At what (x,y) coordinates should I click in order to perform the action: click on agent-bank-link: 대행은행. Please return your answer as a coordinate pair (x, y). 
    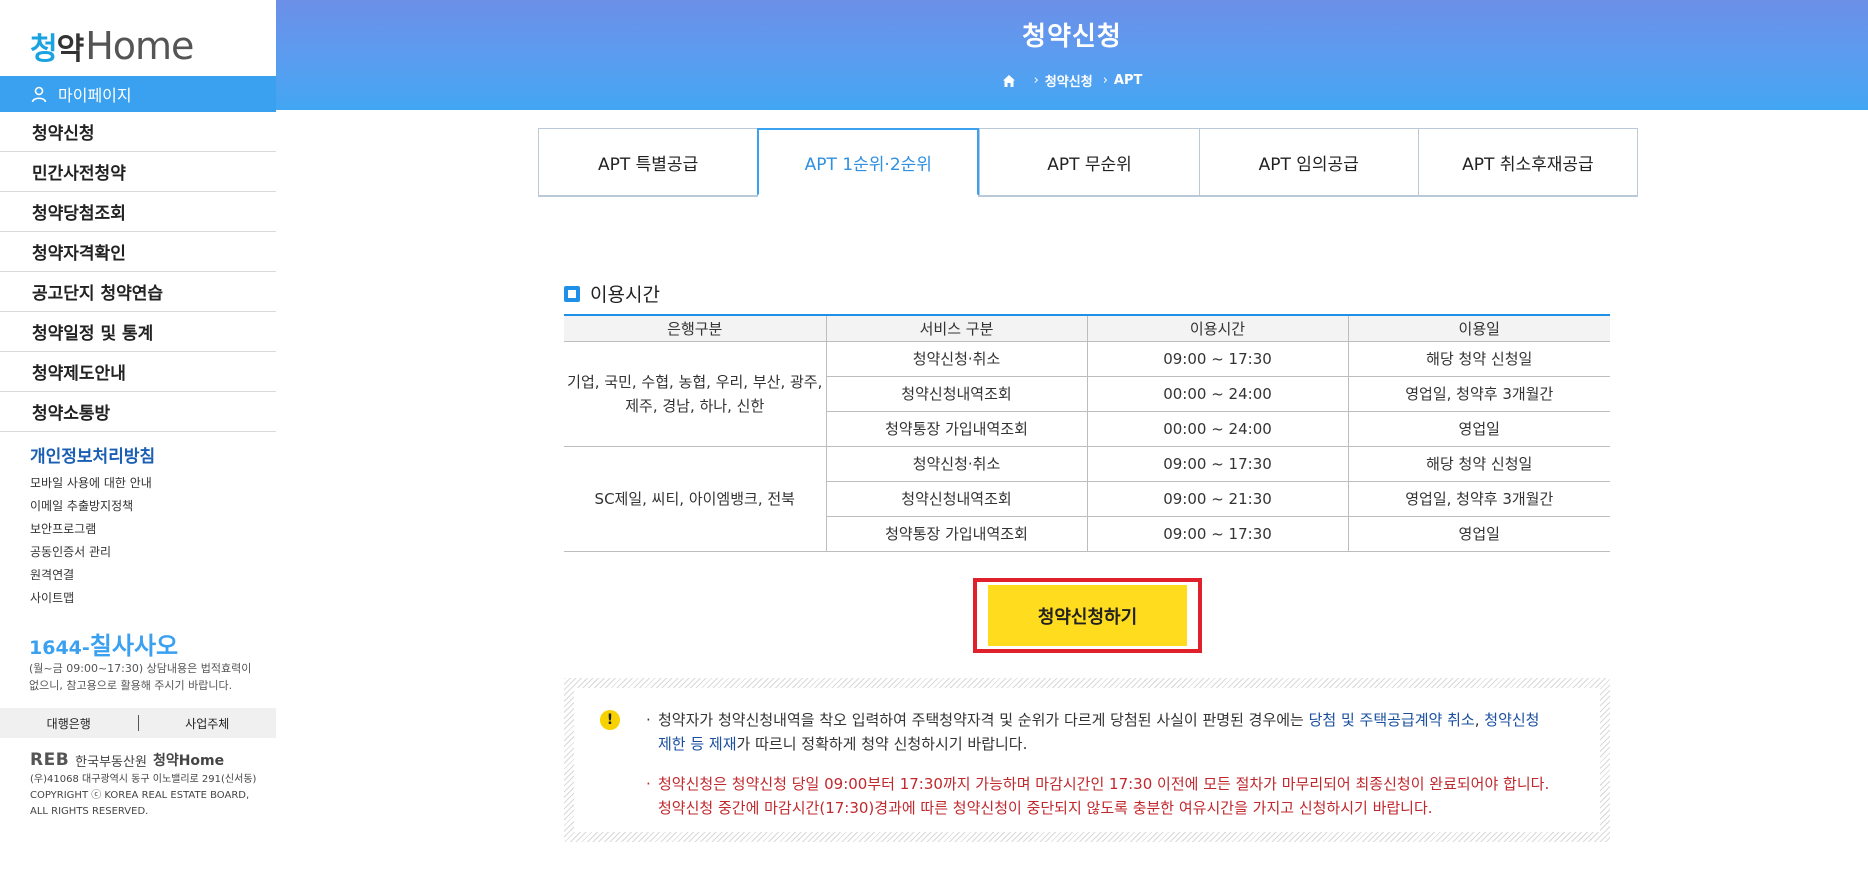
    Looking at the image, I should click on (69, 723).